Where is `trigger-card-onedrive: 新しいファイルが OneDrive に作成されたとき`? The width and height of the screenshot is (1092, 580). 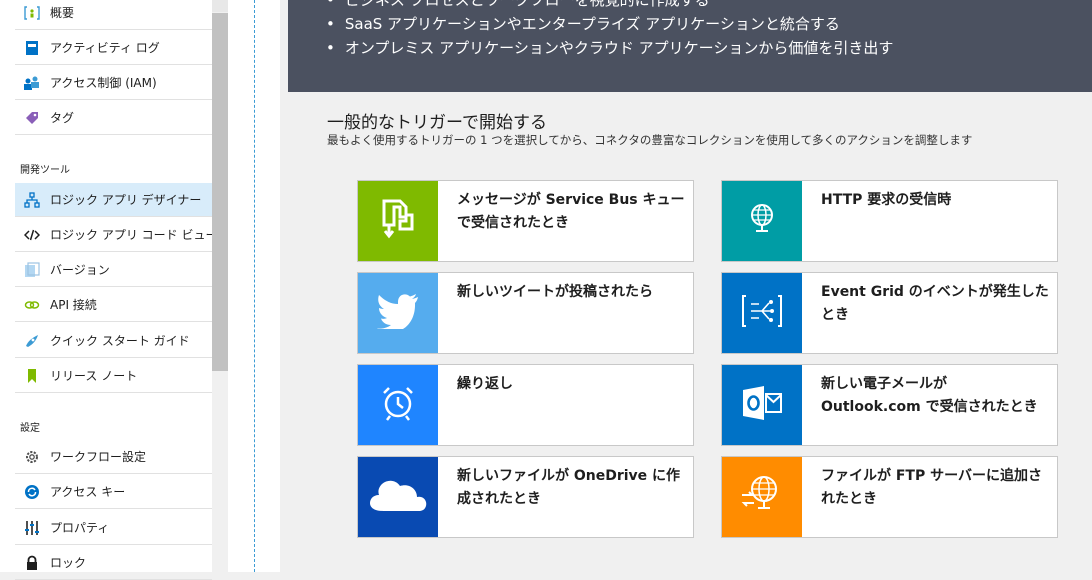
trigger-card-onedrive: 新しいファイルが OneDrive に作成されたとき is located at coordinates (525, 497).